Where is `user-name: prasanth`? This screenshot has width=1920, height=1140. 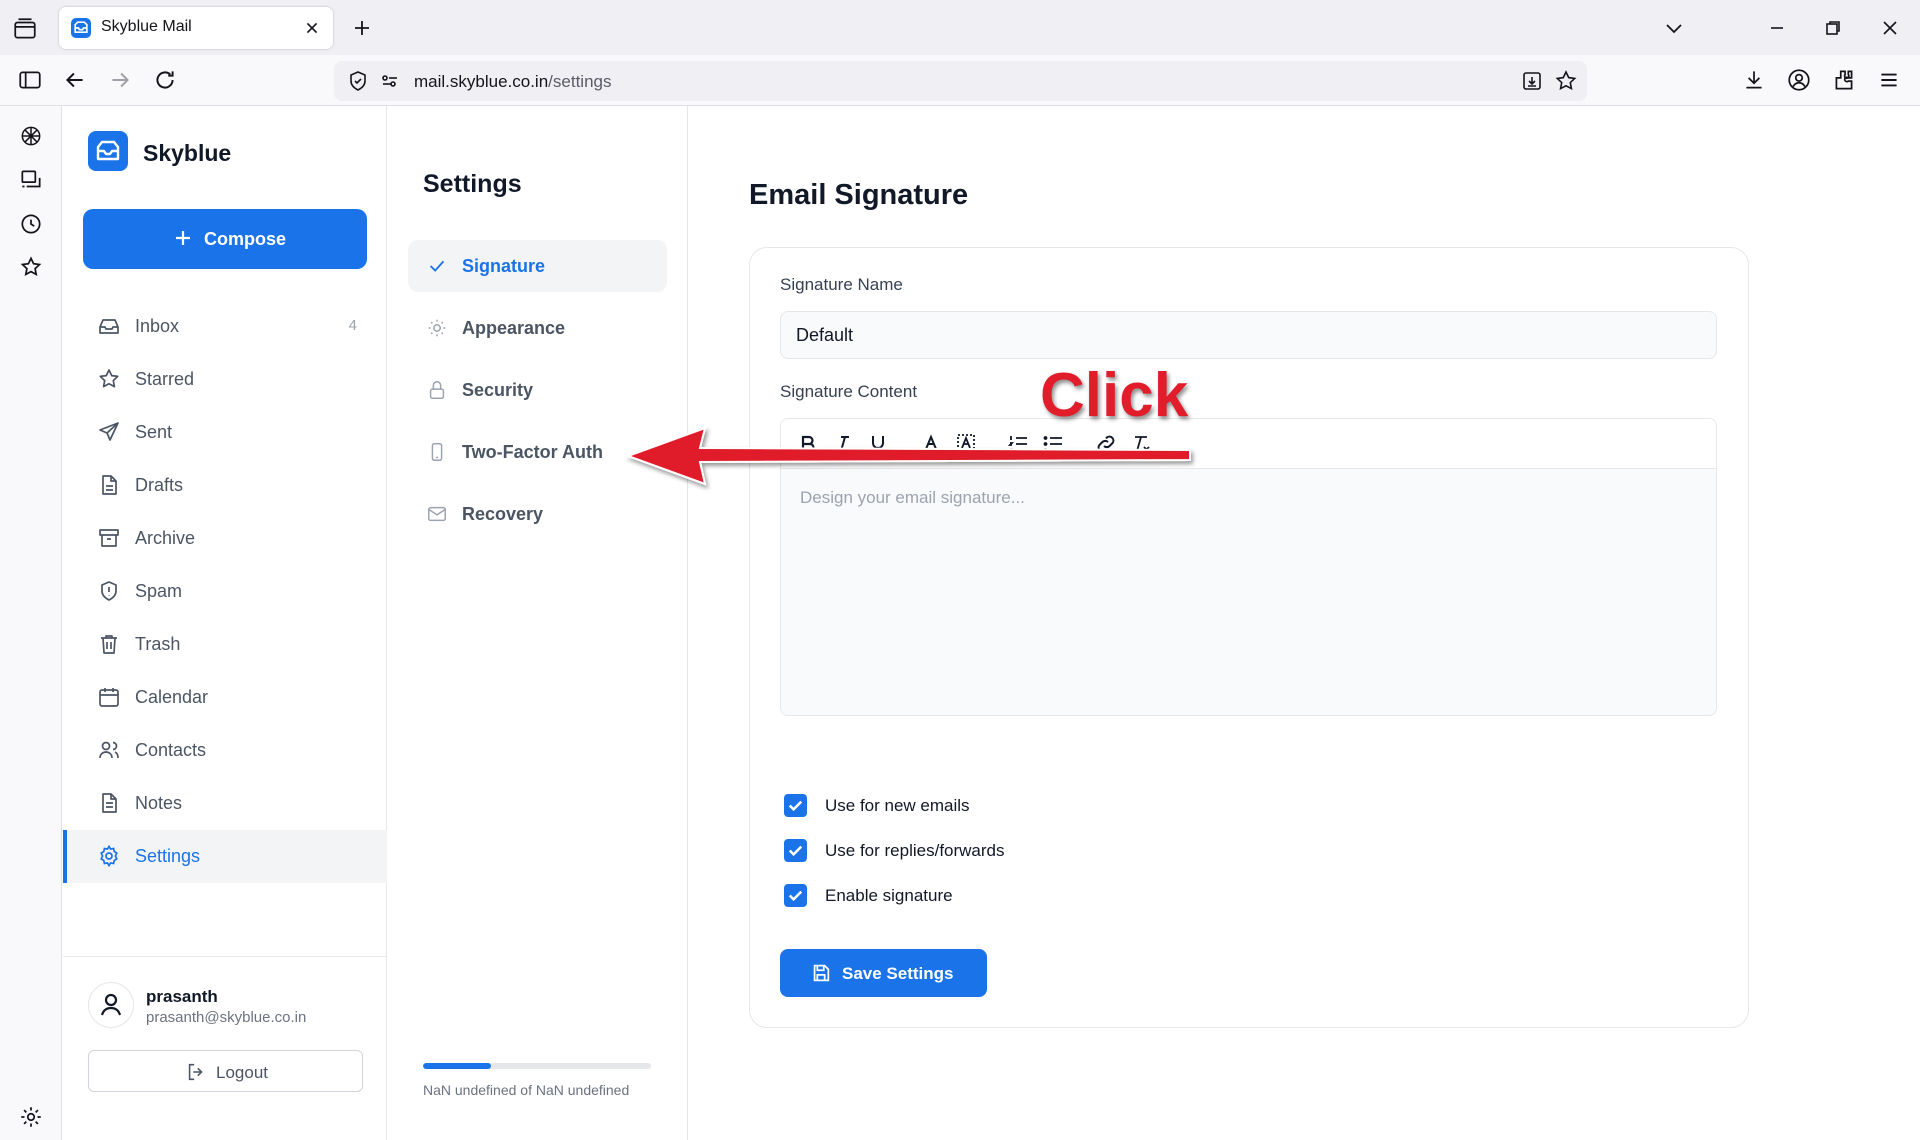
user-name: prasanth is located at coordinates (182, 996).